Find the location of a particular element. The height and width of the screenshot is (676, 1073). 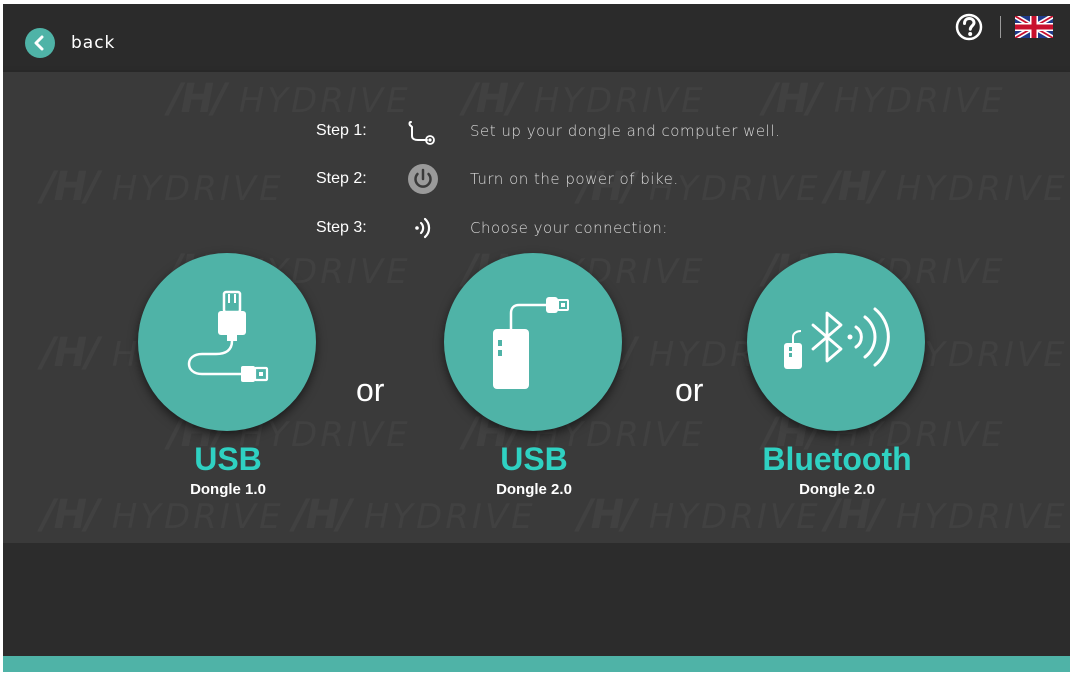

option-title: Bluetooth is located at coordinates (837, 459).